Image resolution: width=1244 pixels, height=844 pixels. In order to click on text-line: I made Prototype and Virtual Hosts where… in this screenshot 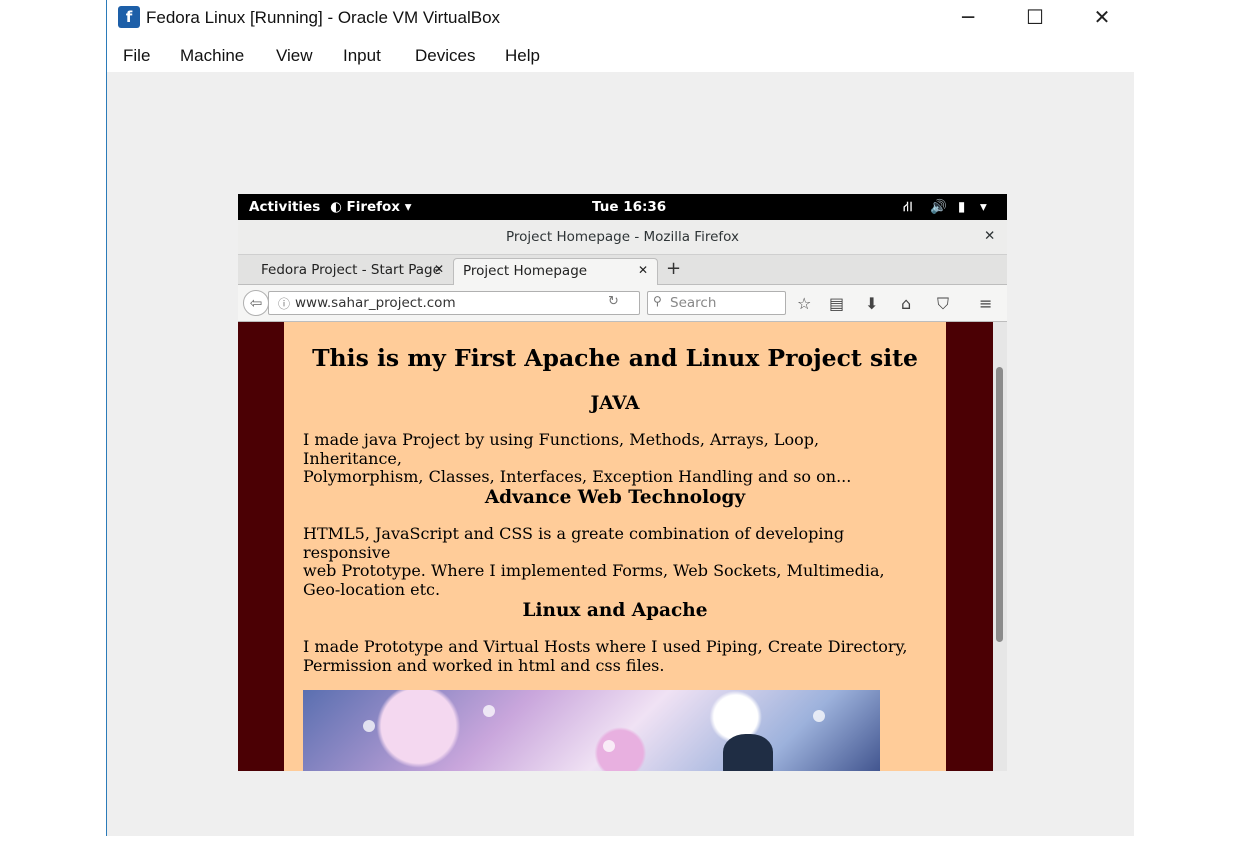, I will do `click(605, 646)`.